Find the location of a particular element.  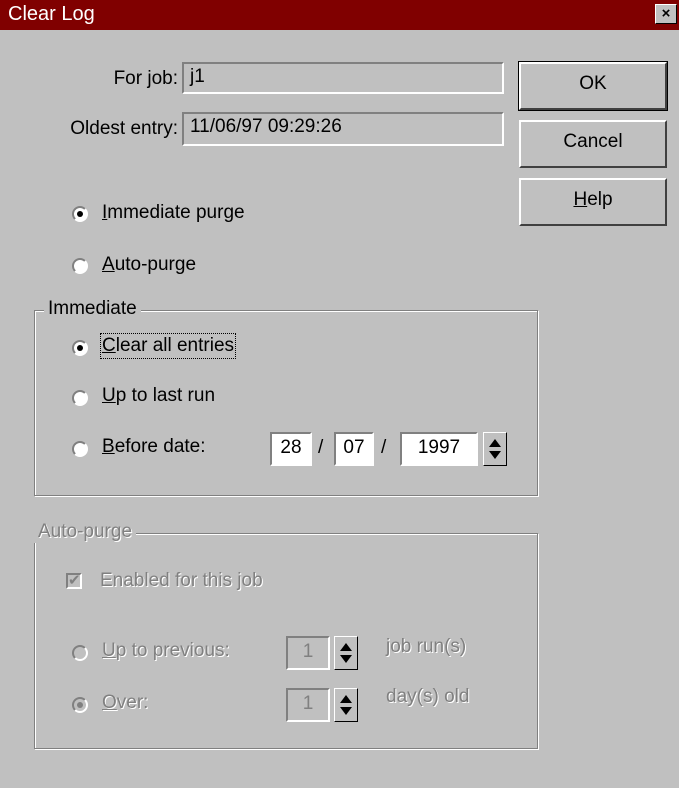

before-date-radio is located at coordinates (80, 449).